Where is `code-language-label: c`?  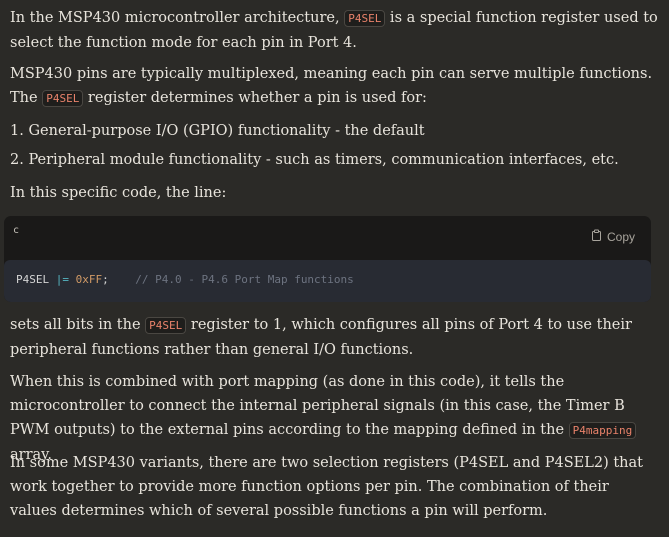
code-language-label: c is located at coordinates (16, 230).